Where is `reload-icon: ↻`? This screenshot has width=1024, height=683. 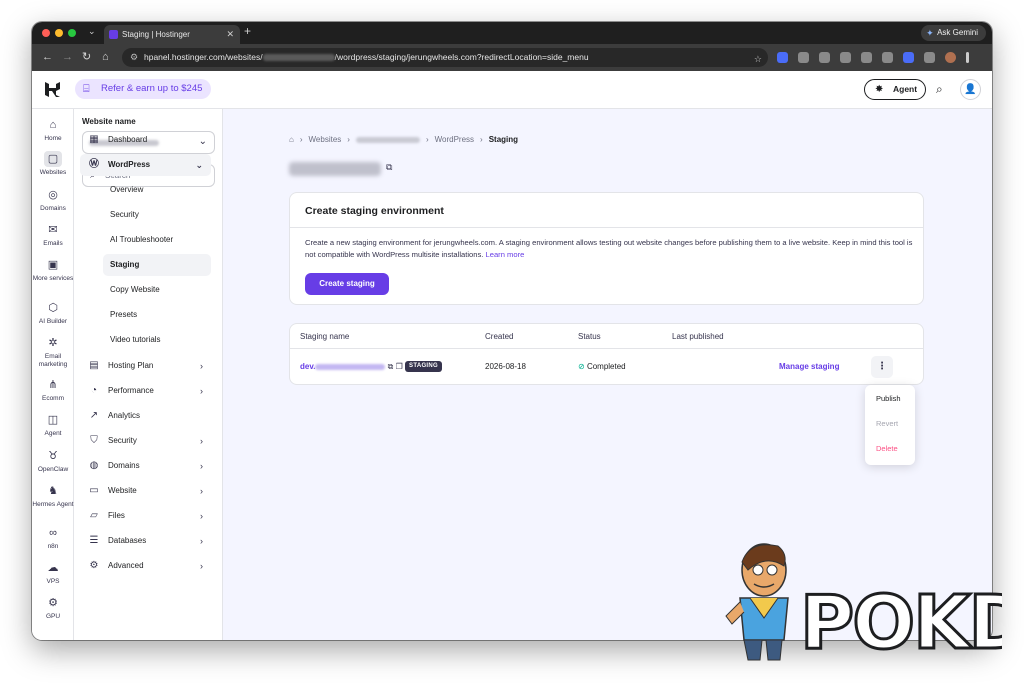
reload-icon: ↻ is located at coordinates (86, 57).